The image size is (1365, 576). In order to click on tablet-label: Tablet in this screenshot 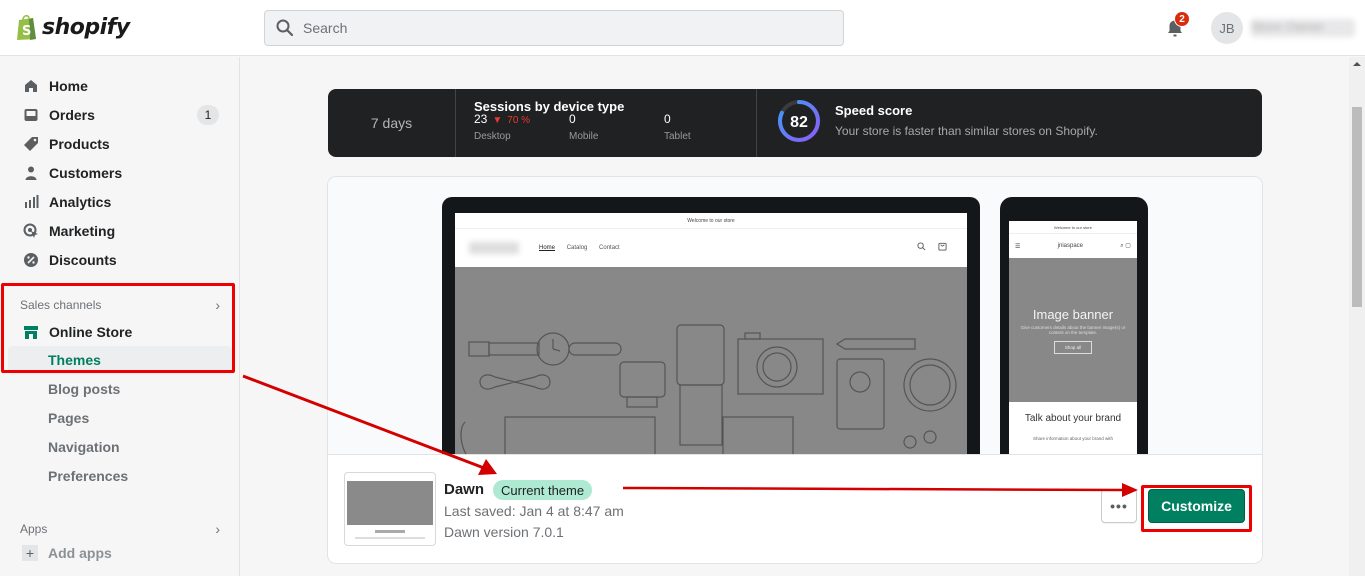, I will do `click(677, 136)`.